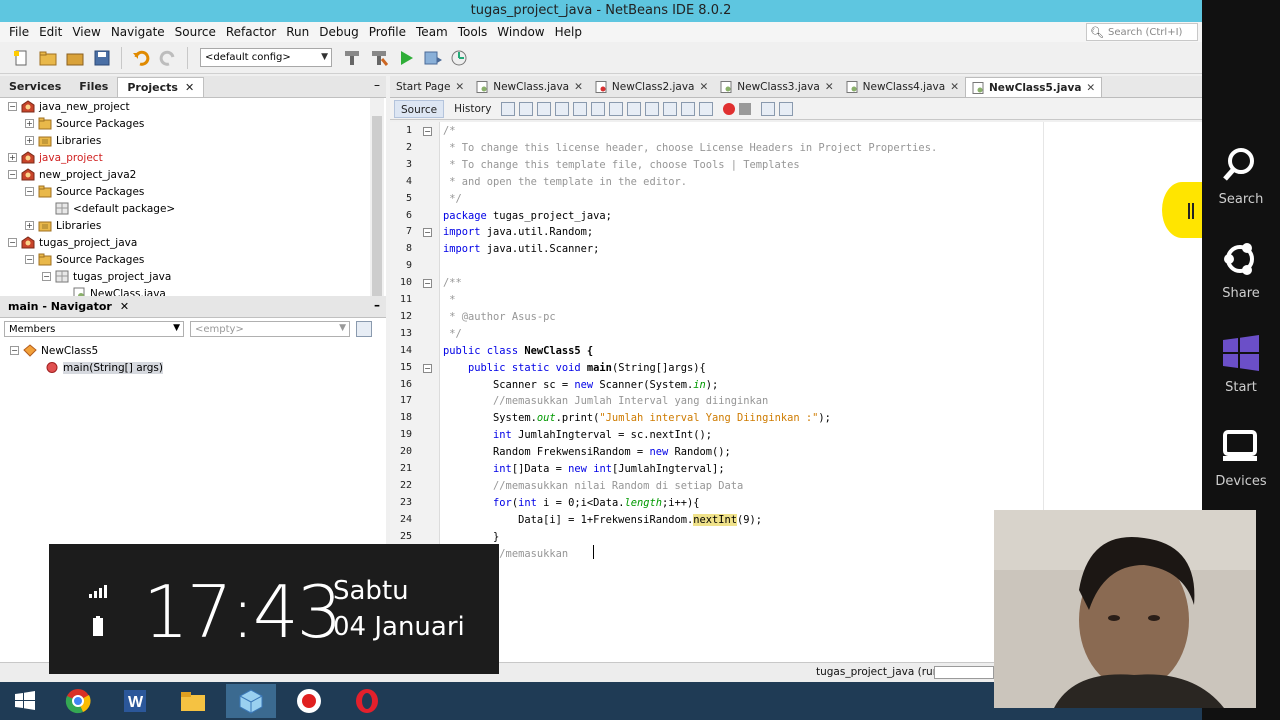 Image resolution: width=1280 pixels, height=720 pixels. I want to click on find-icon, so click(562, 108).